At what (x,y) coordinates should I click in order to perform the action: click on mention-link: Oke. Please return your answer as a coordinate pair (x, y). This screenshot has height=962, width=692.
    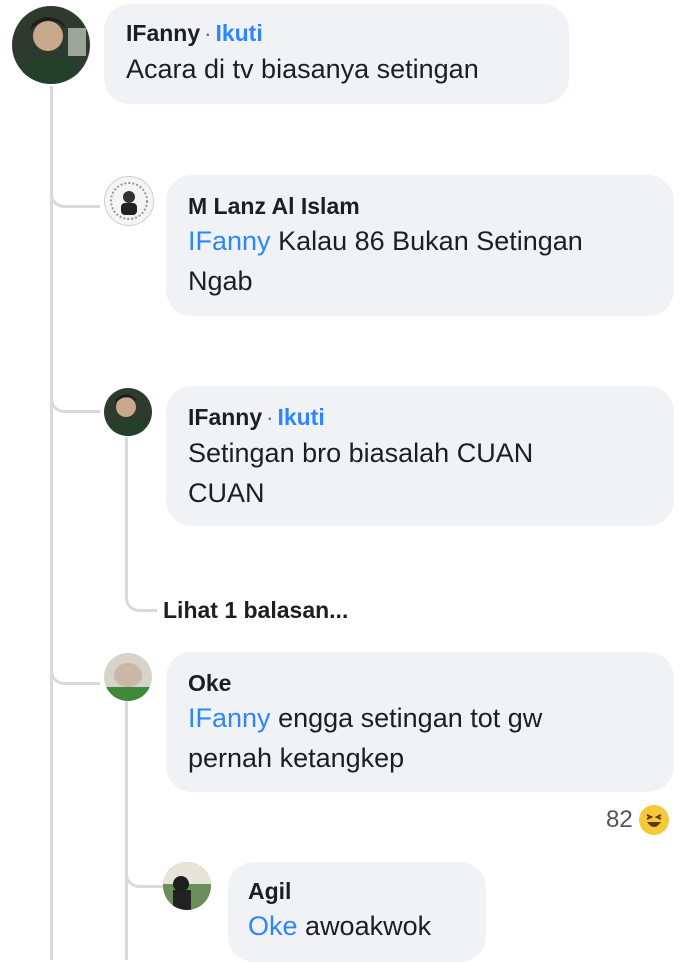
    Looking at the image, I should click on (273, 926).